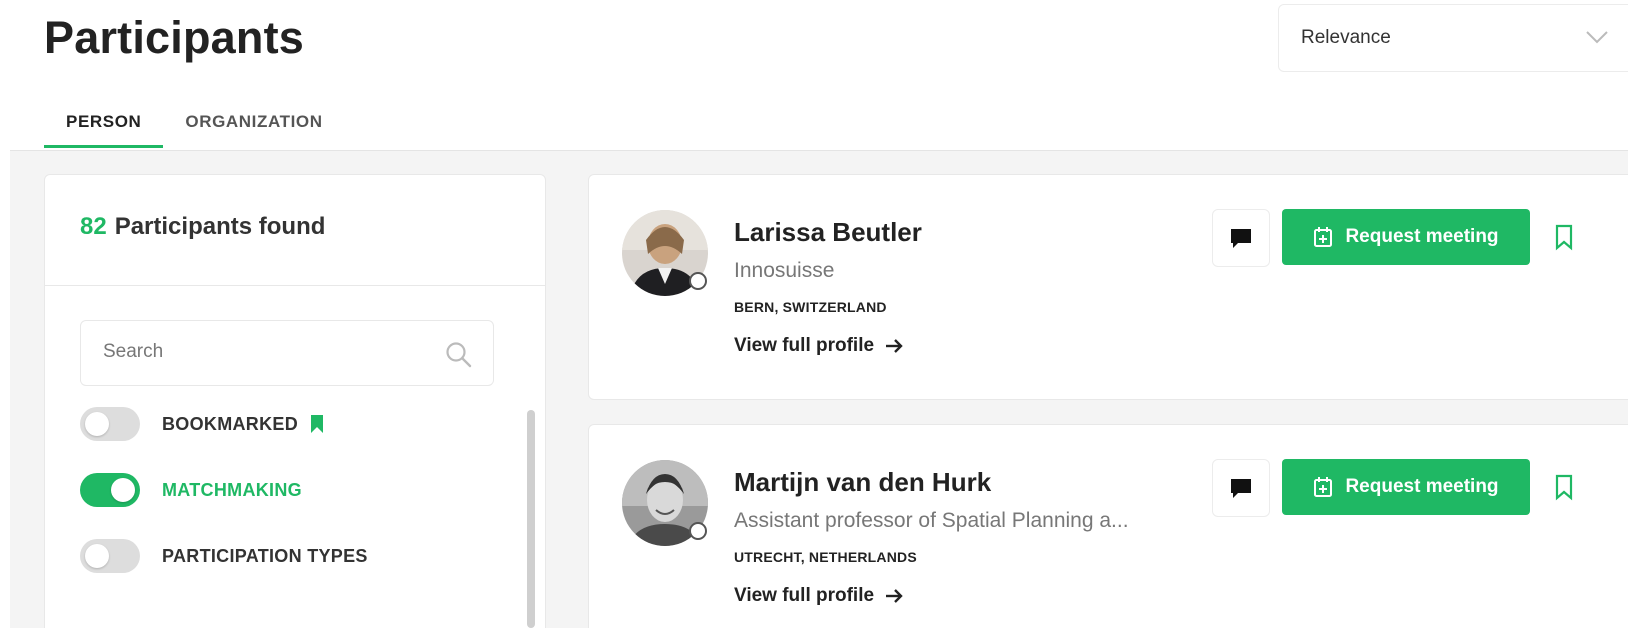  What do you see at coordinates (784, 270) in the screenshot?
I see `participant-organization: Innosuisse` at bounding box center [784, 270].